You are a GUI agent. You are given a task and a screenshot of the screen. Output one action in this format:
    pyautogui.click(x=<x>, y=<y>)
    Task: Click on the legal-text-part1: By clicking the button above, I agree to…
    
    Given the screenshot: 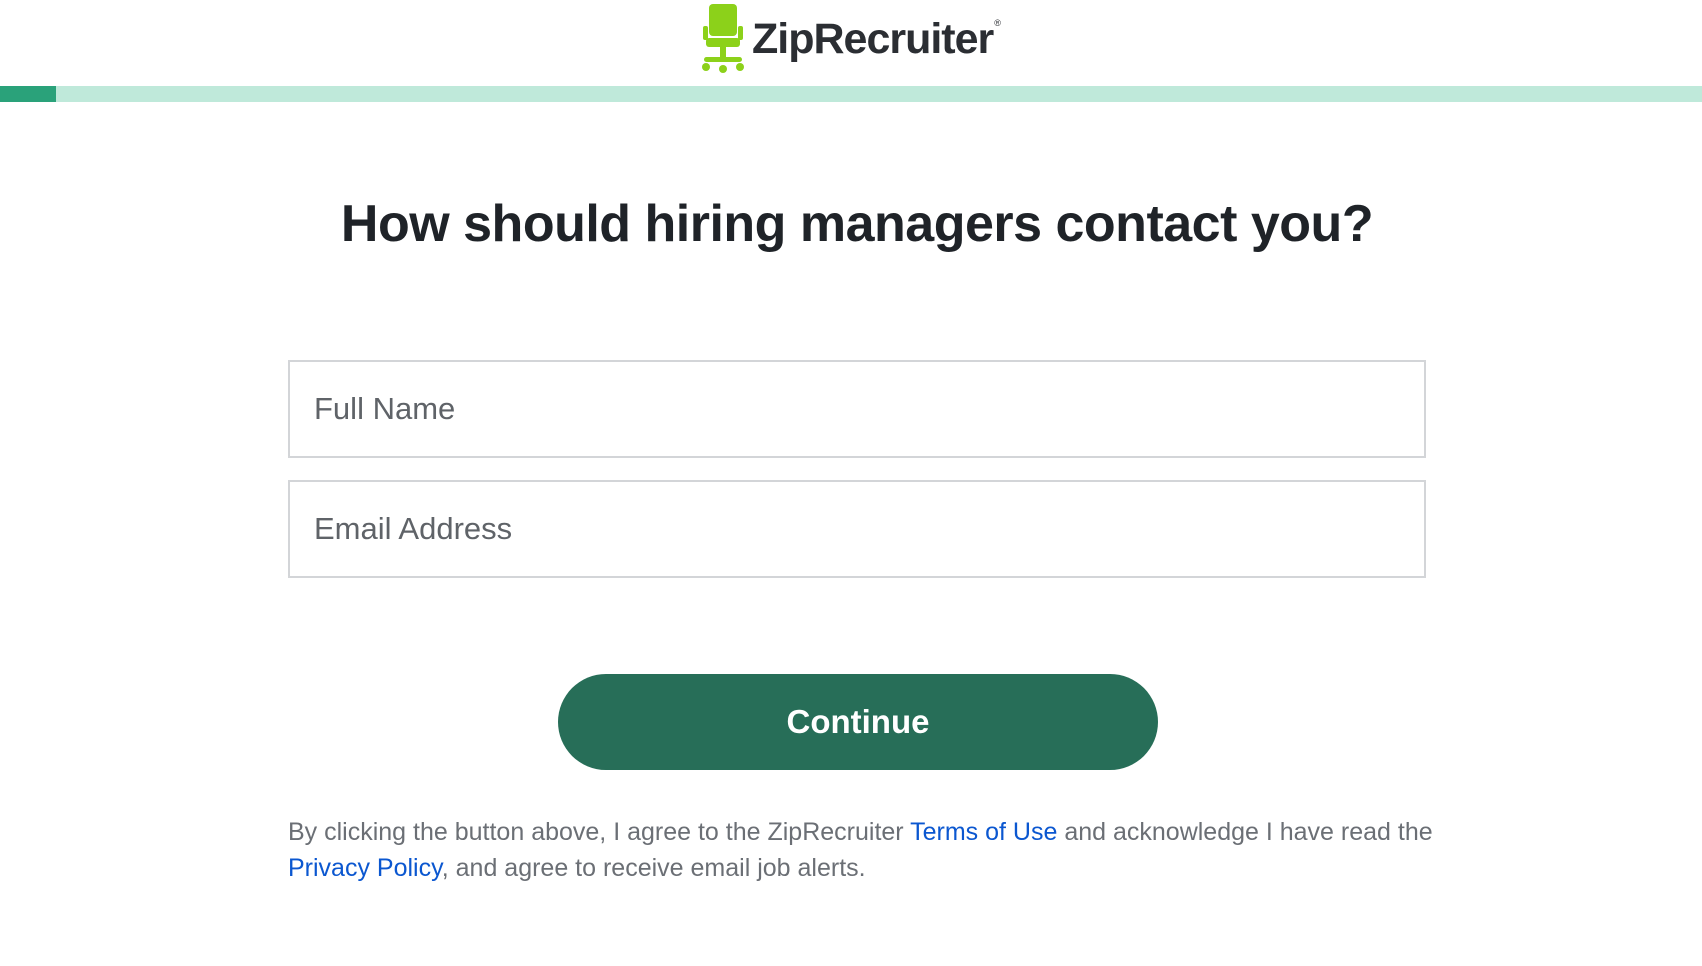 What is the action you would take?
    pyautogui.click(x=599, y=832)
    